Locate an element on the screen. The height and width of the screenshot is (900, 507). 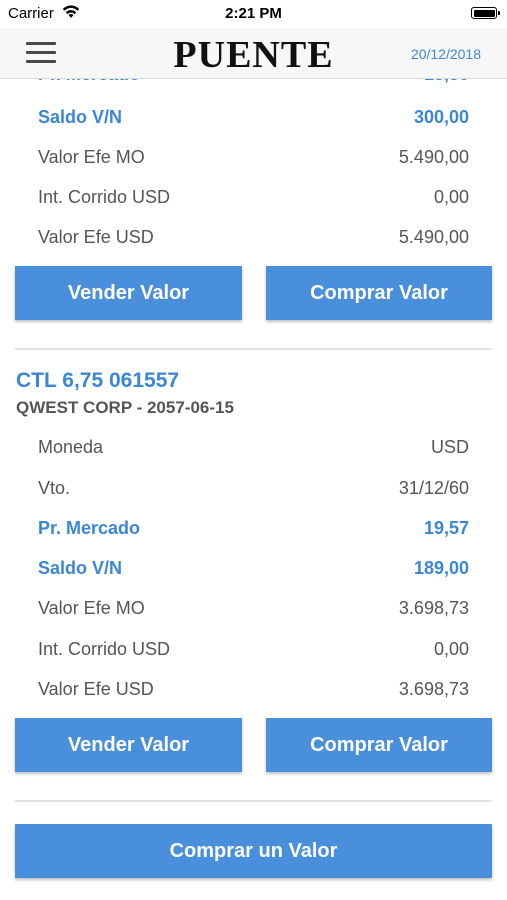
status-bar: Carrier 2:21 PM is located at coordinates (253, 14).